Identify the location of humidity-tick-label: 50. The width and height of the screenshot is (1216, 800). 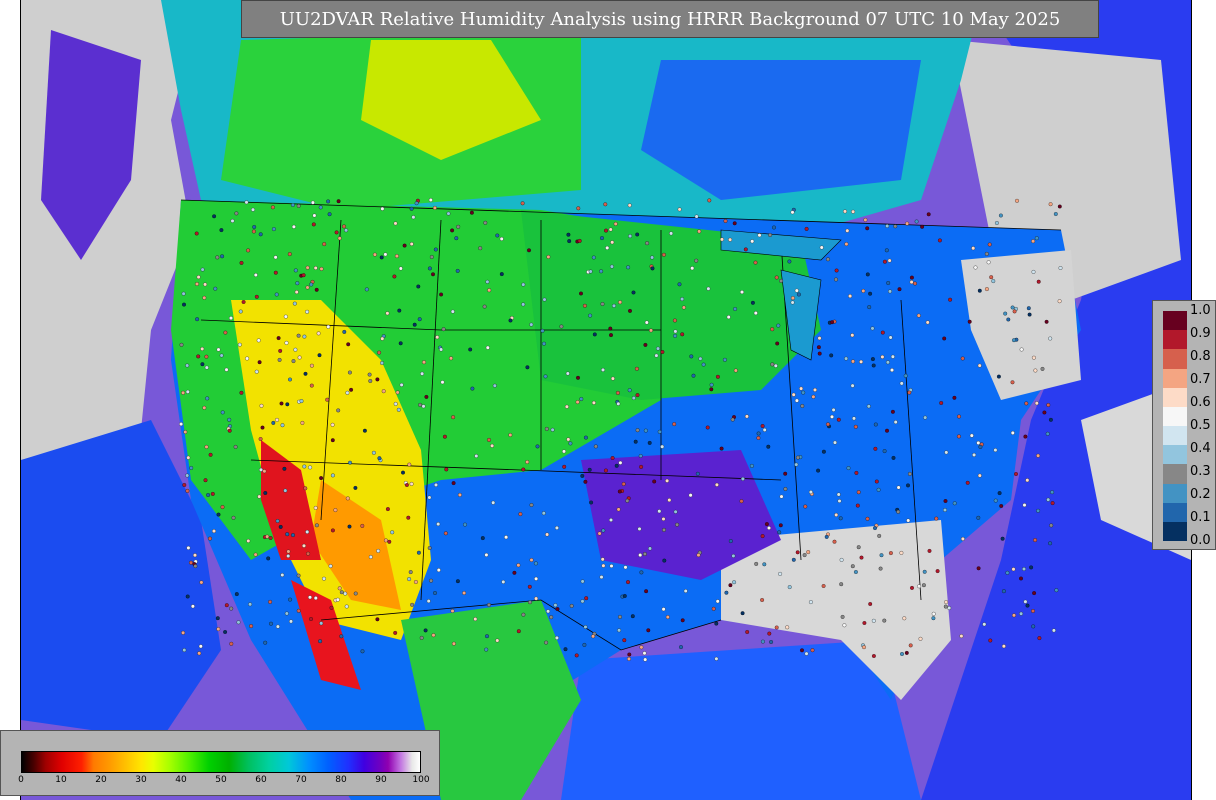
(221, 780).